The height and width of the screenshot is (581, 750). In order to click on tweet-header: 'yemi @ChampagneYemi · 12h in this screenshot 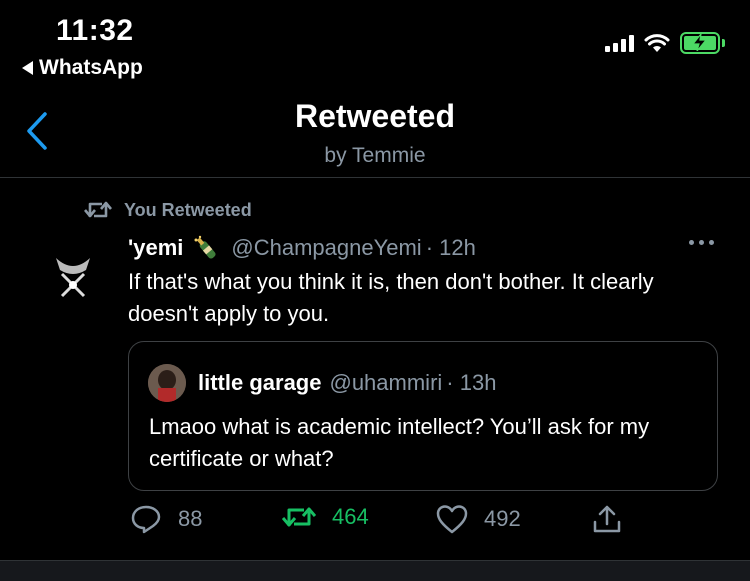, I will do `click(302, 248)`.